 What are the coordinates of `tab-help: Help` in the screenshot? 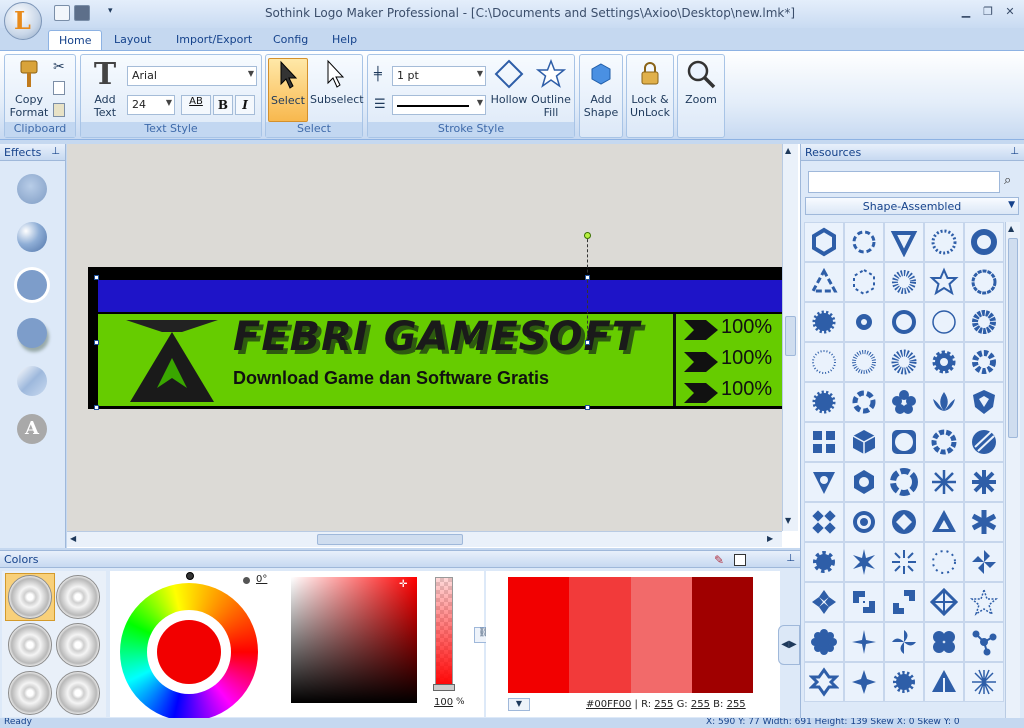 It's located at (344, 40).